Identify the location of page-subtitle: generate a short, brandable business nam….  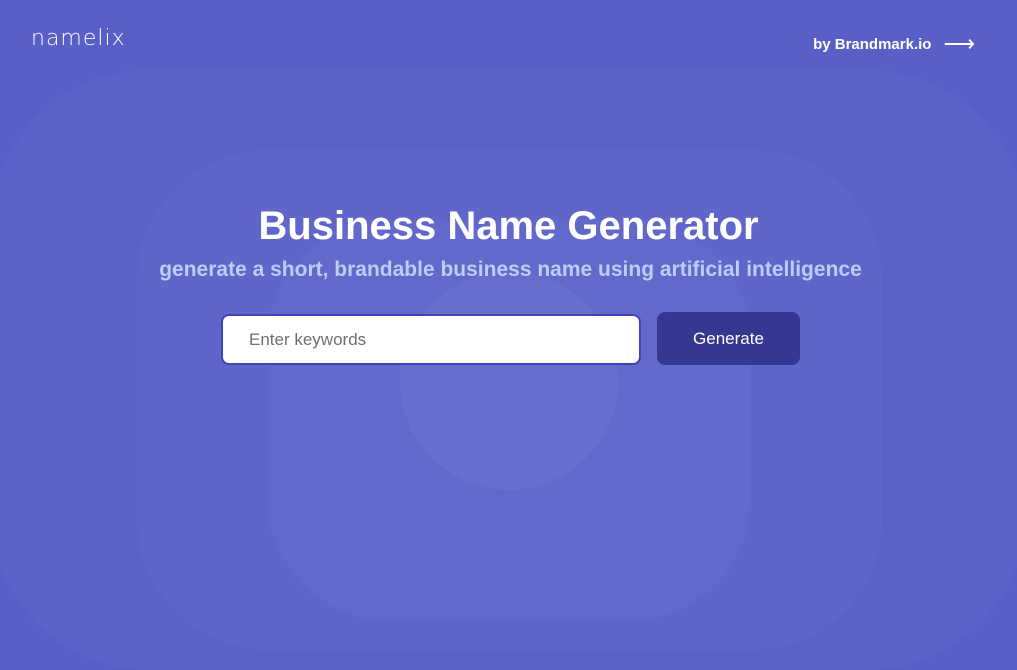
(510, 269).